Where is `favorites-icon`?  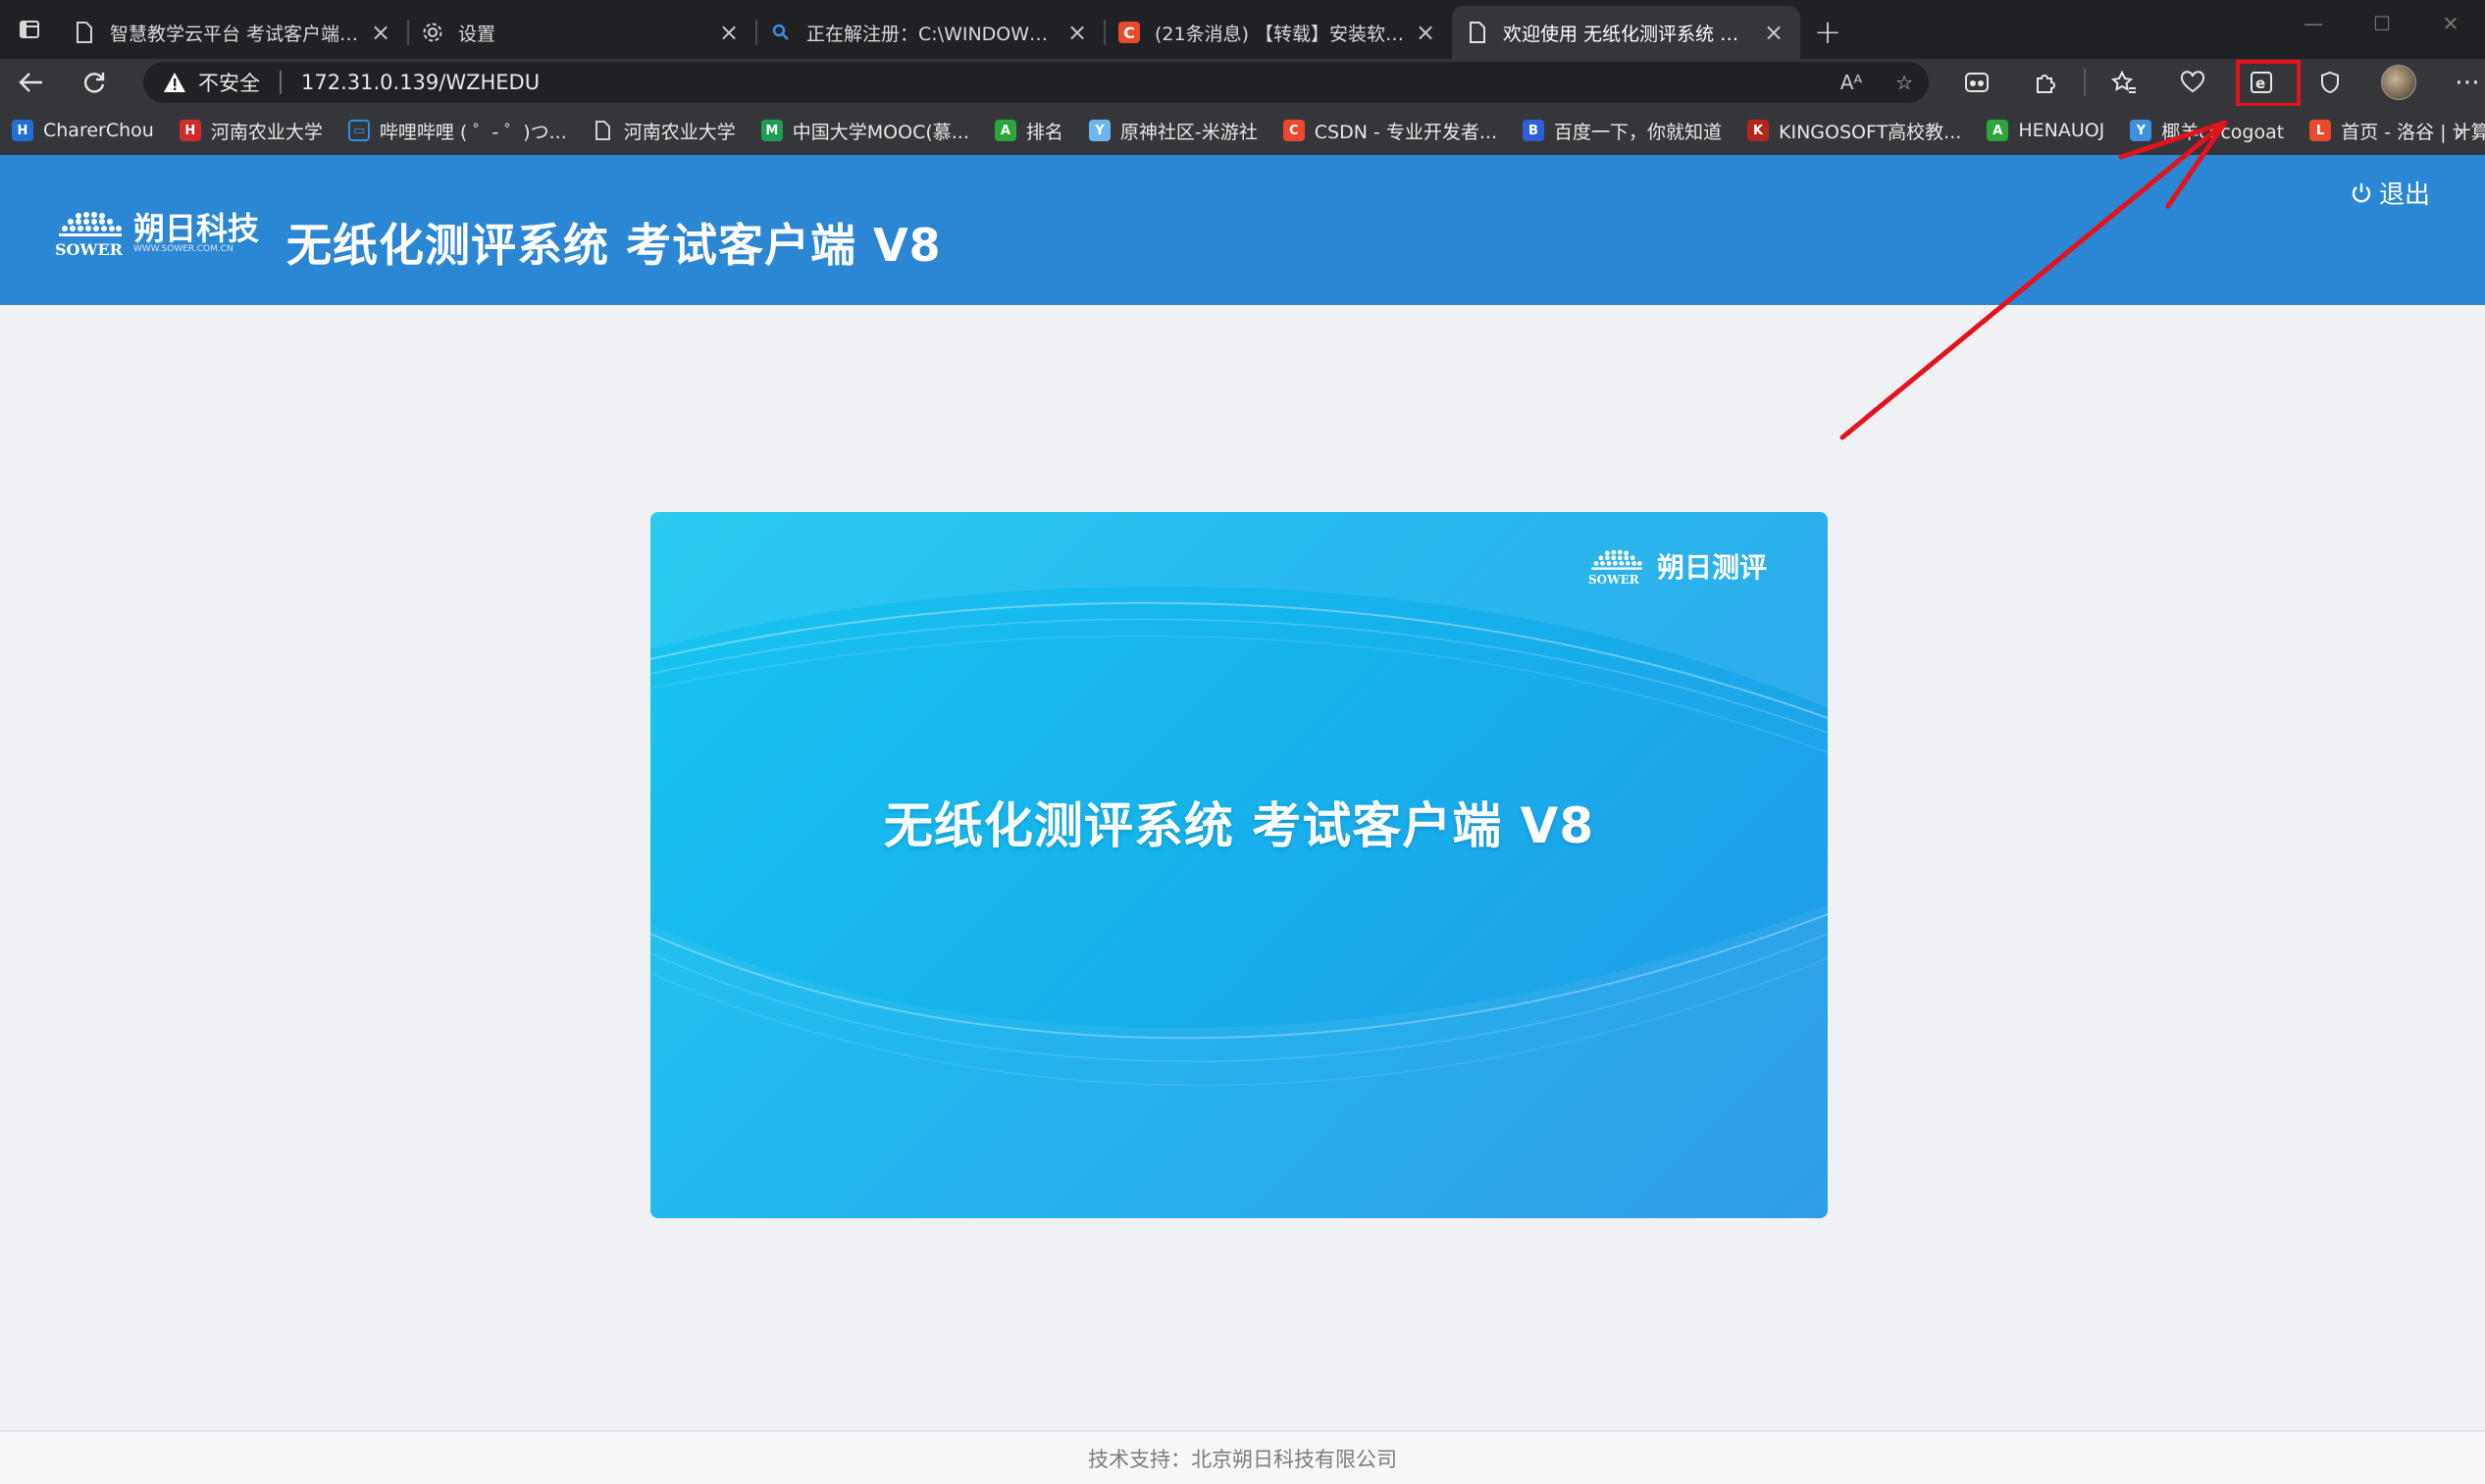 favorites-icon is located at coordinates (2124, 82).